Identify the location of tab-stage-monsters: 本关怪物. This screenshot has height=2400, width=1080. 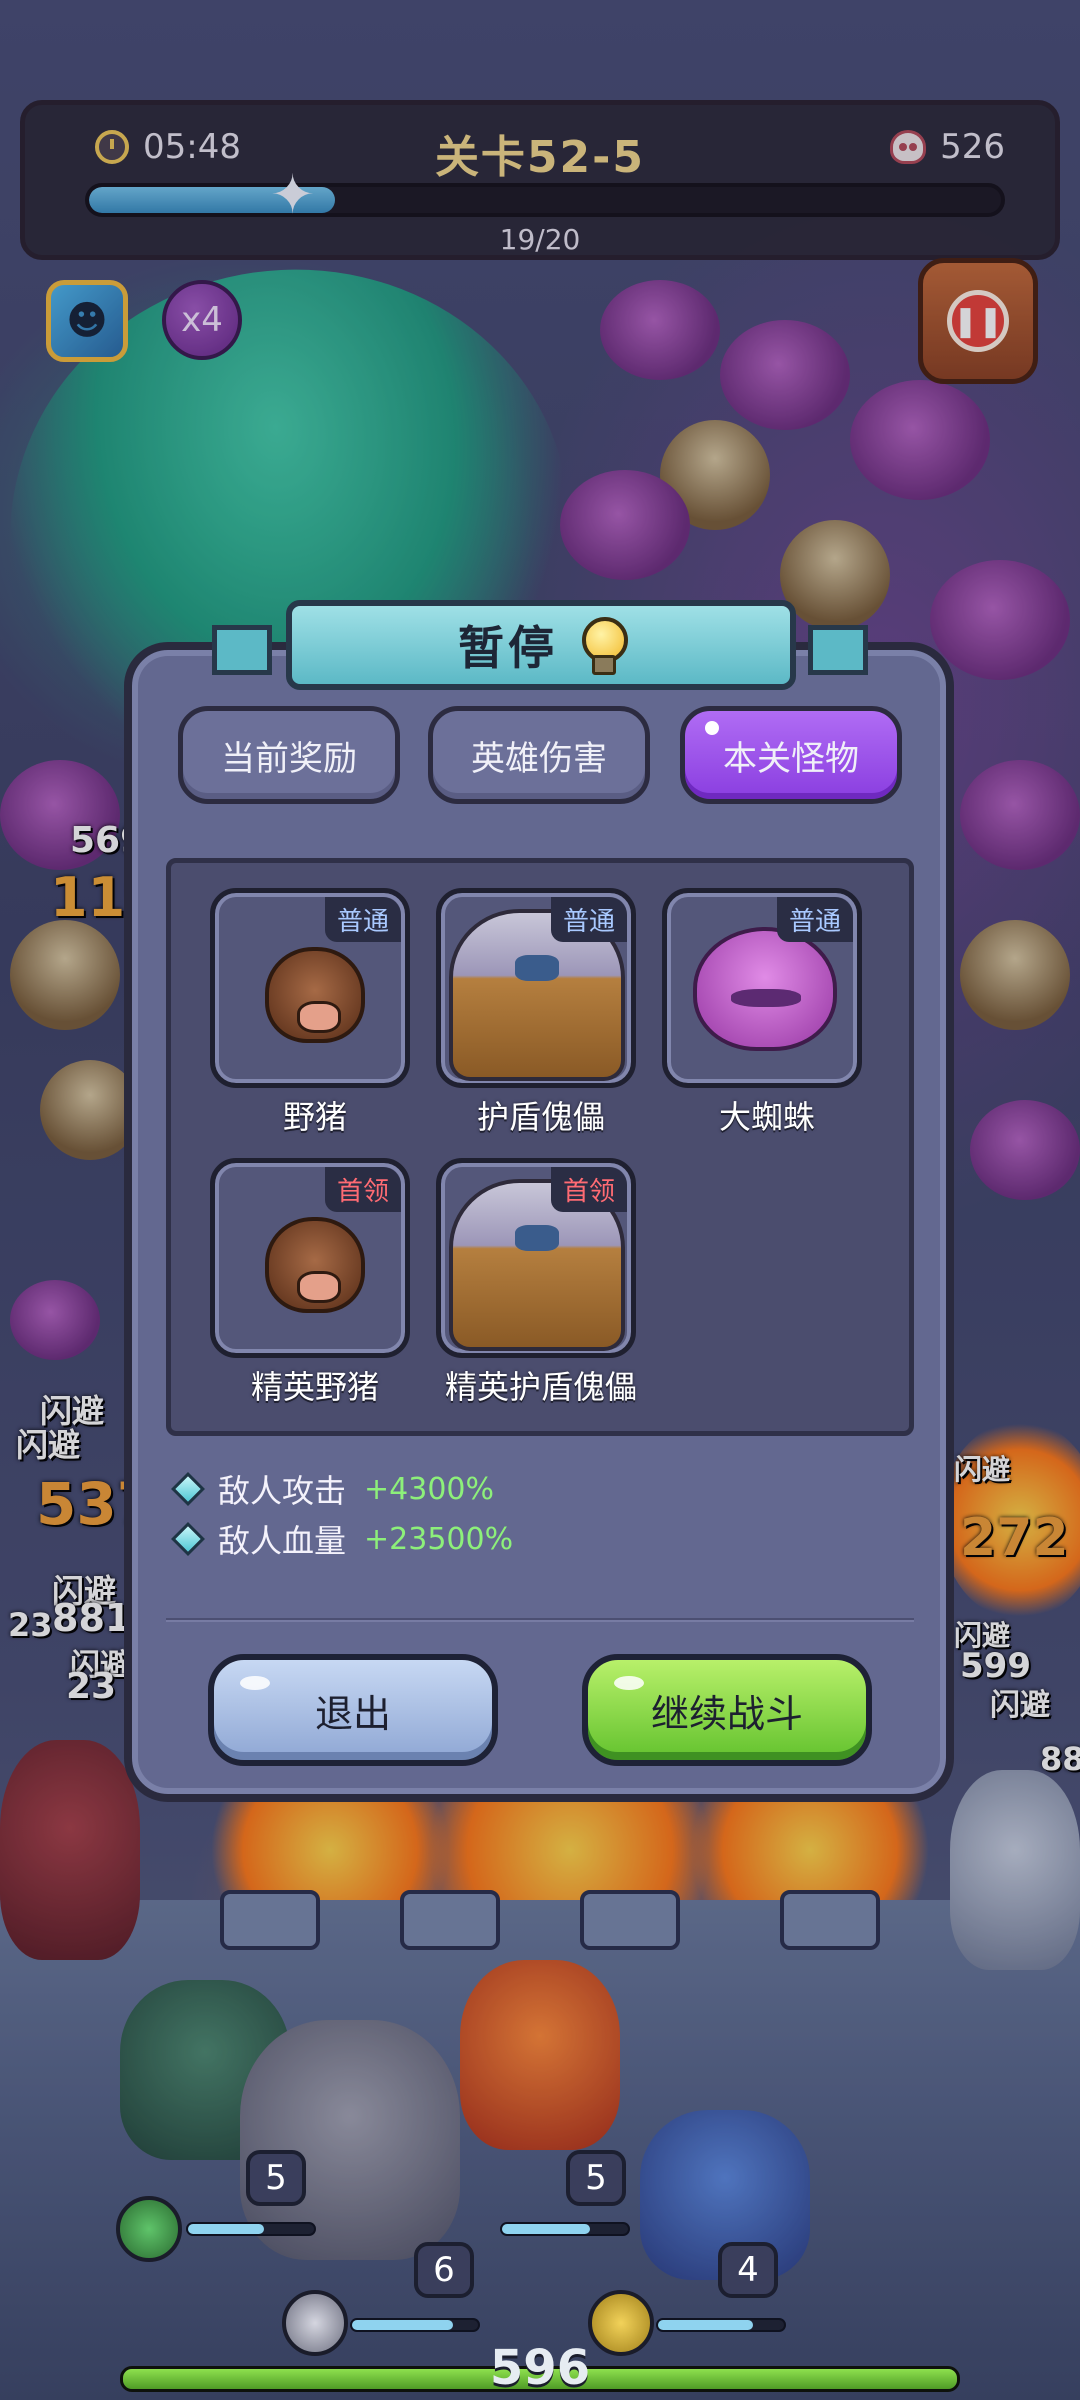
(791, 755).